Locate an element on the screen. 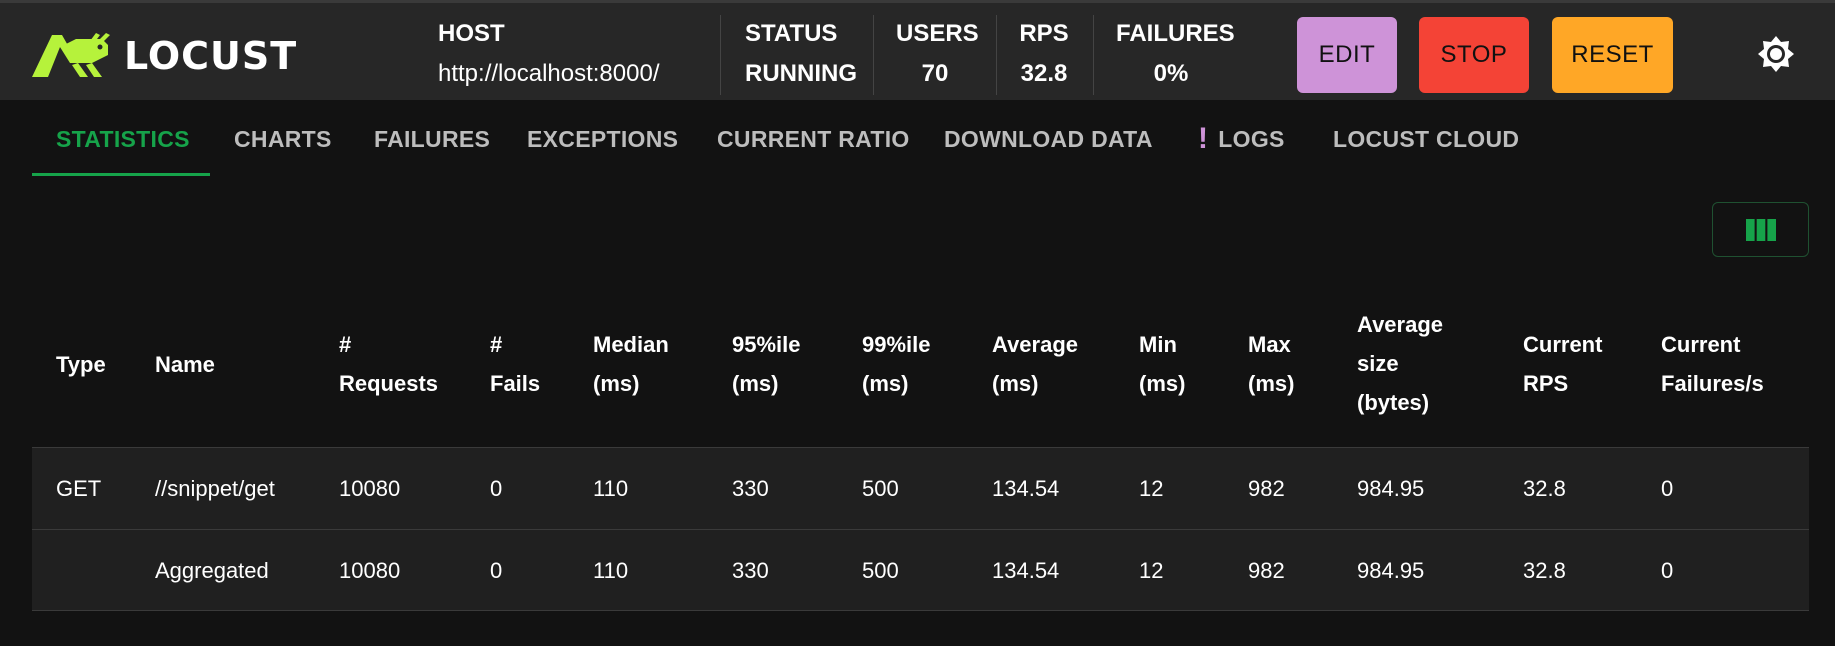 Image resolution: width=1835 pixels, height=646 pixels. column-header-median: Median (ms) is located at coordinates (631, 364).